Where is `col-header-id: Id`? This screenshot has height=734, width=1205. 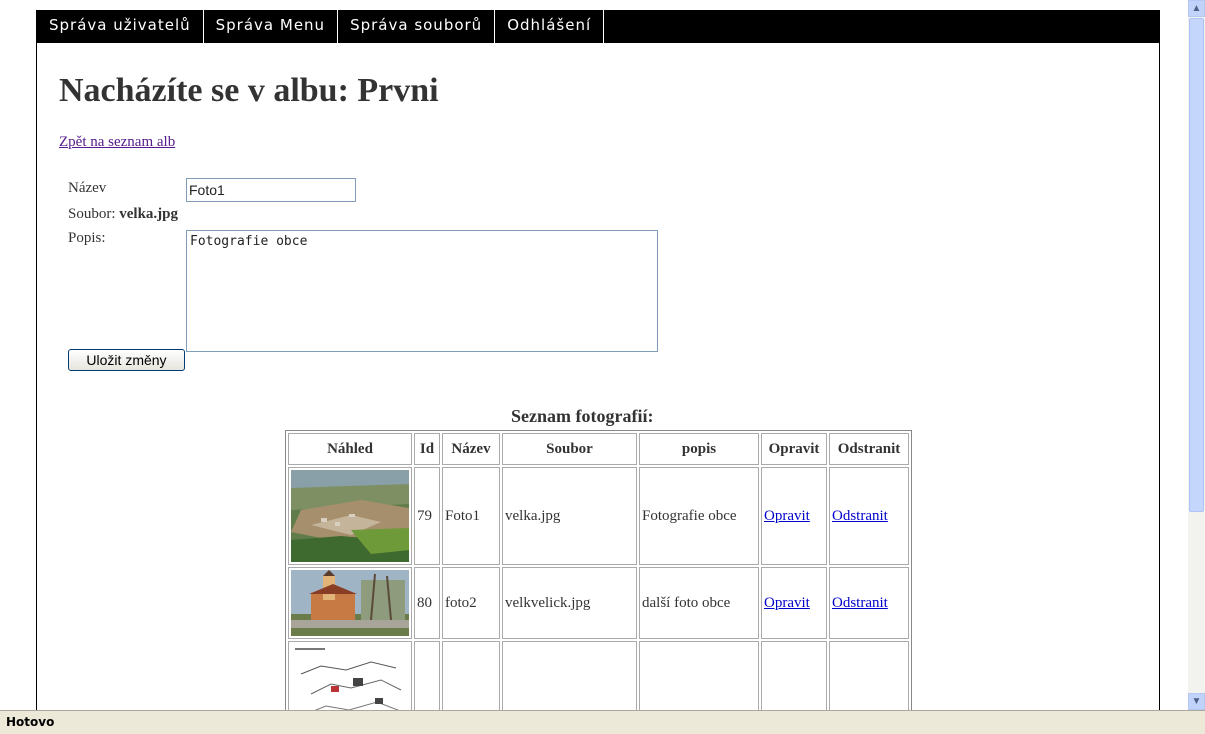 col-header-id: Id is located at coordinates (427, 449).